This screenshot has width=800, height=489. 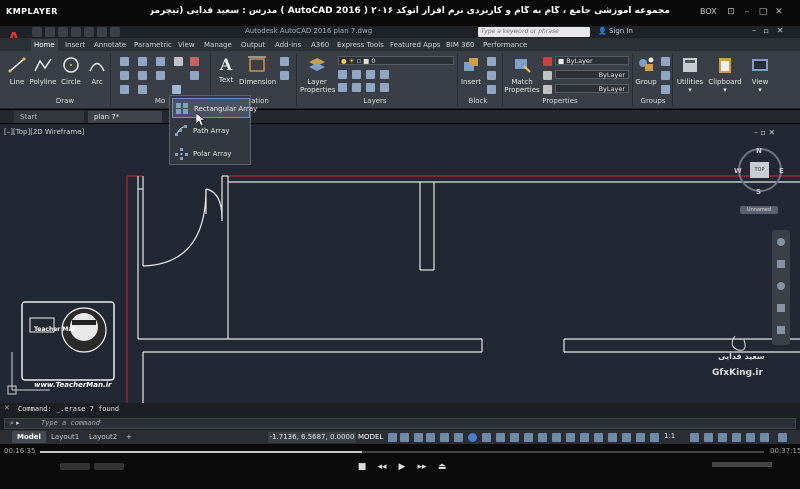 I want to click on open-icon, so click(x=50, y=32).